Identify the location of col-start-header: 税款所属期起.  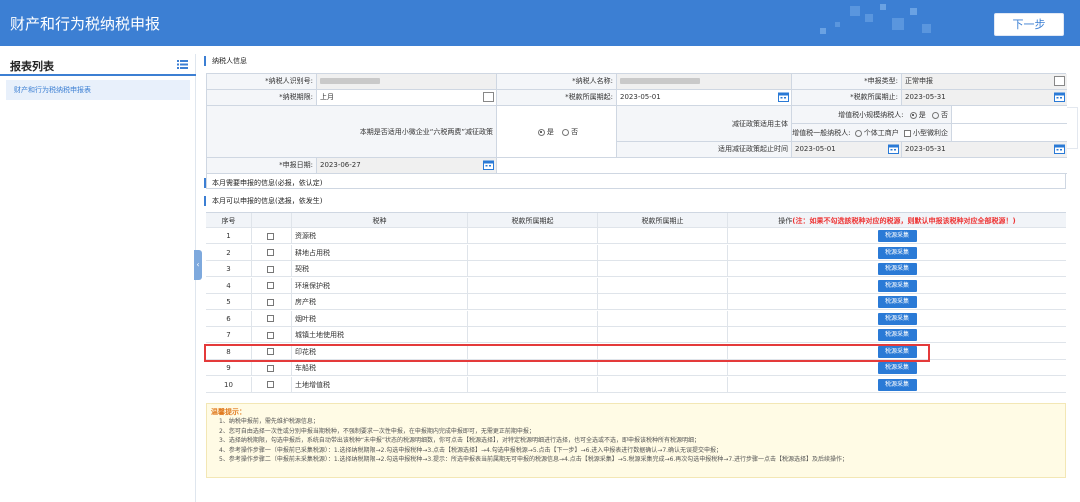
(533, 221).